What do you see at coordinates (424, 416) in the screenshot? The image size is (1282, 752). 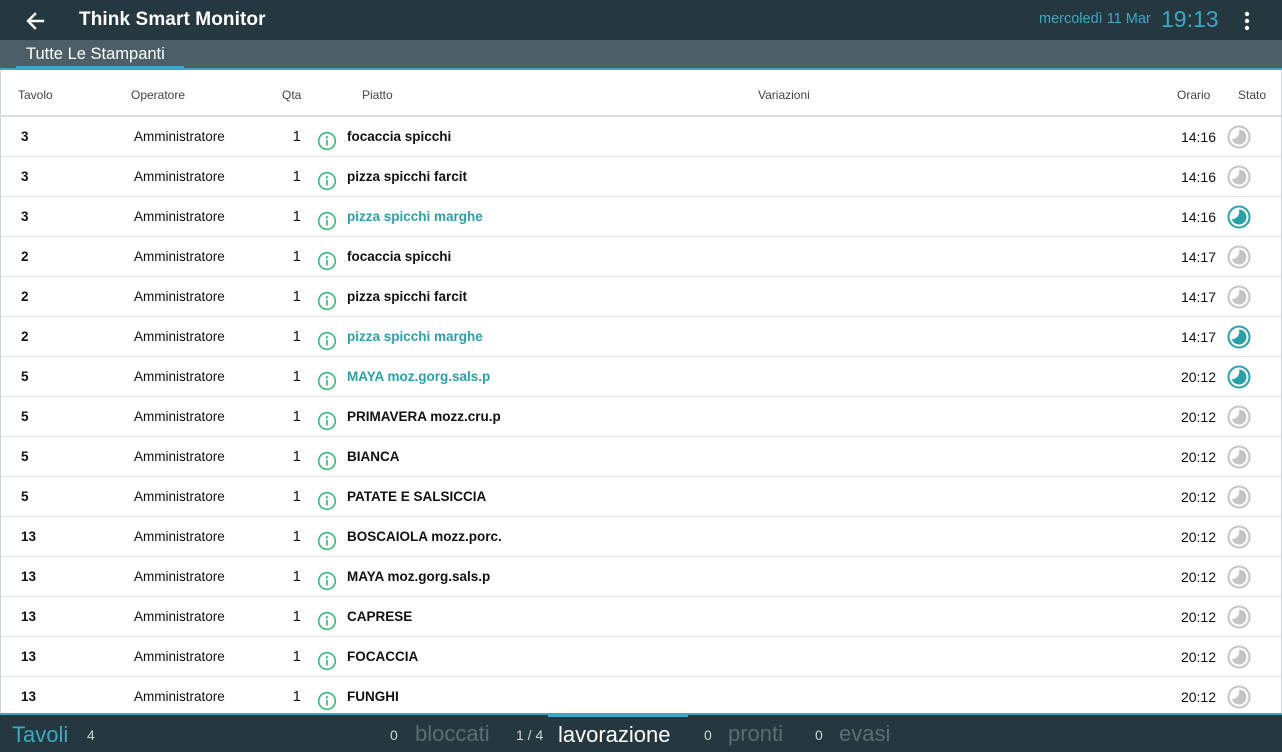 I see `cell-piatto: PRIMAVERA mozz.cru.p` at bounding box center [424, 416].